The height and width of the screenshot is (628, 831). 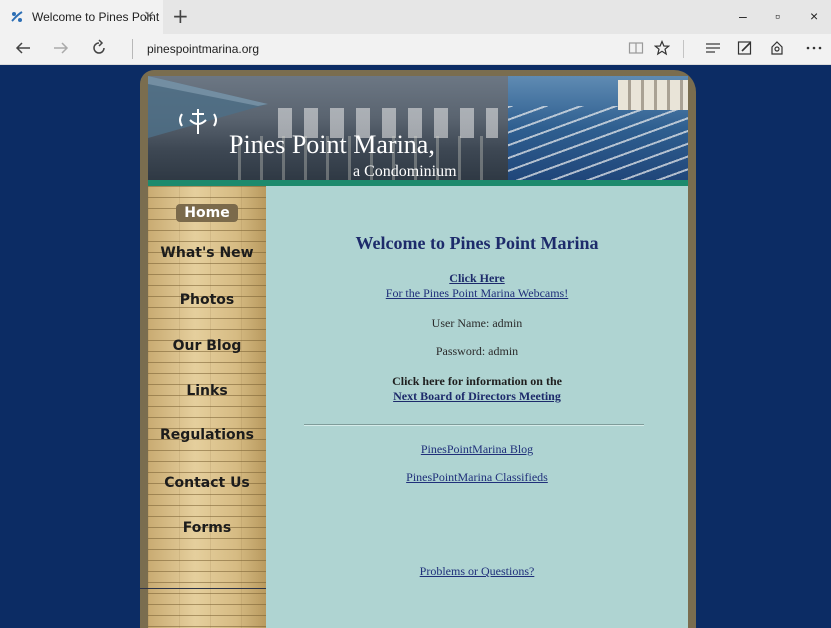 What do you see at coordinates (61, 50) in the screenshot?
I see `forward-arrow-icon` at bounding box center [61, 50].